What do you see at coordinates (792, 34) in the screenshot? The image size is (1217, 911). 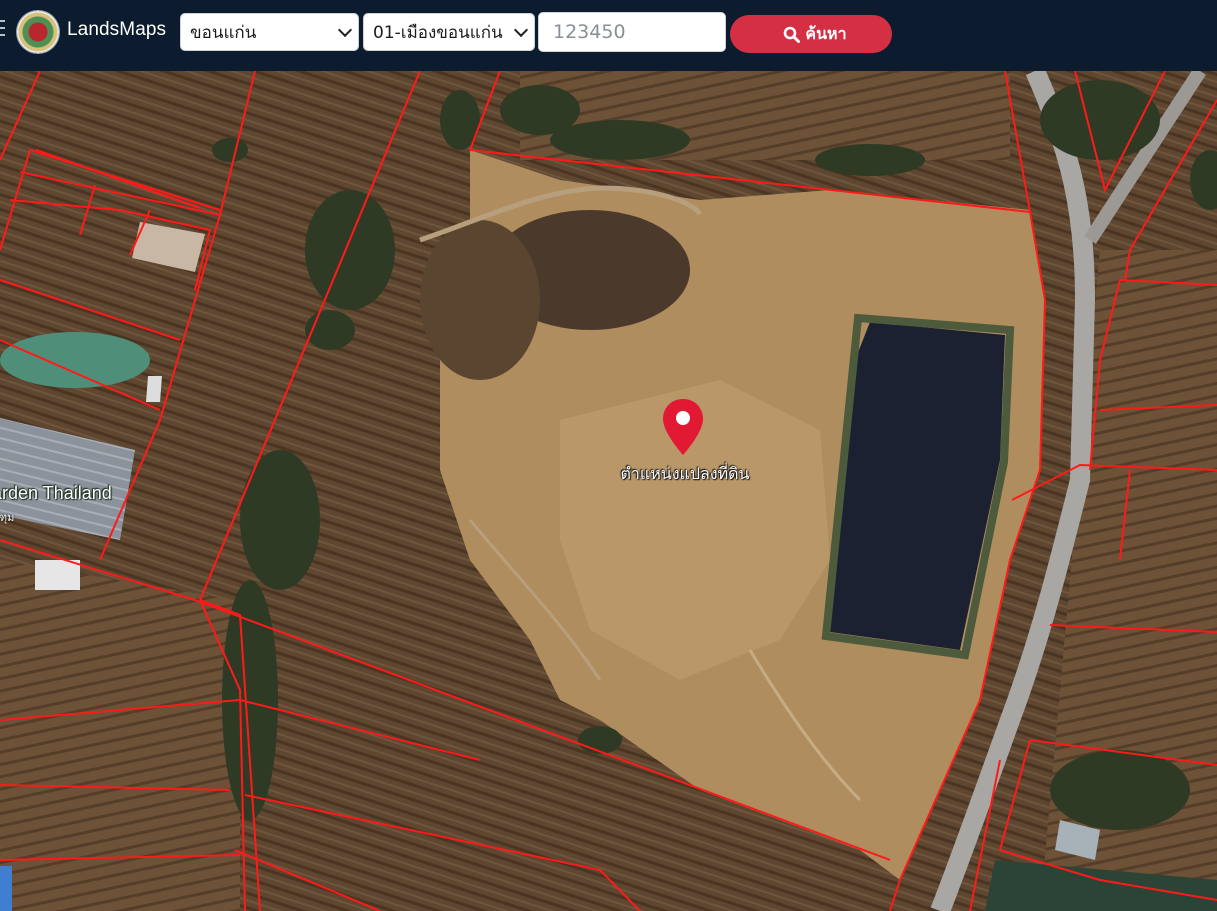 I see `search-icon` at bounding box center [792, 34].